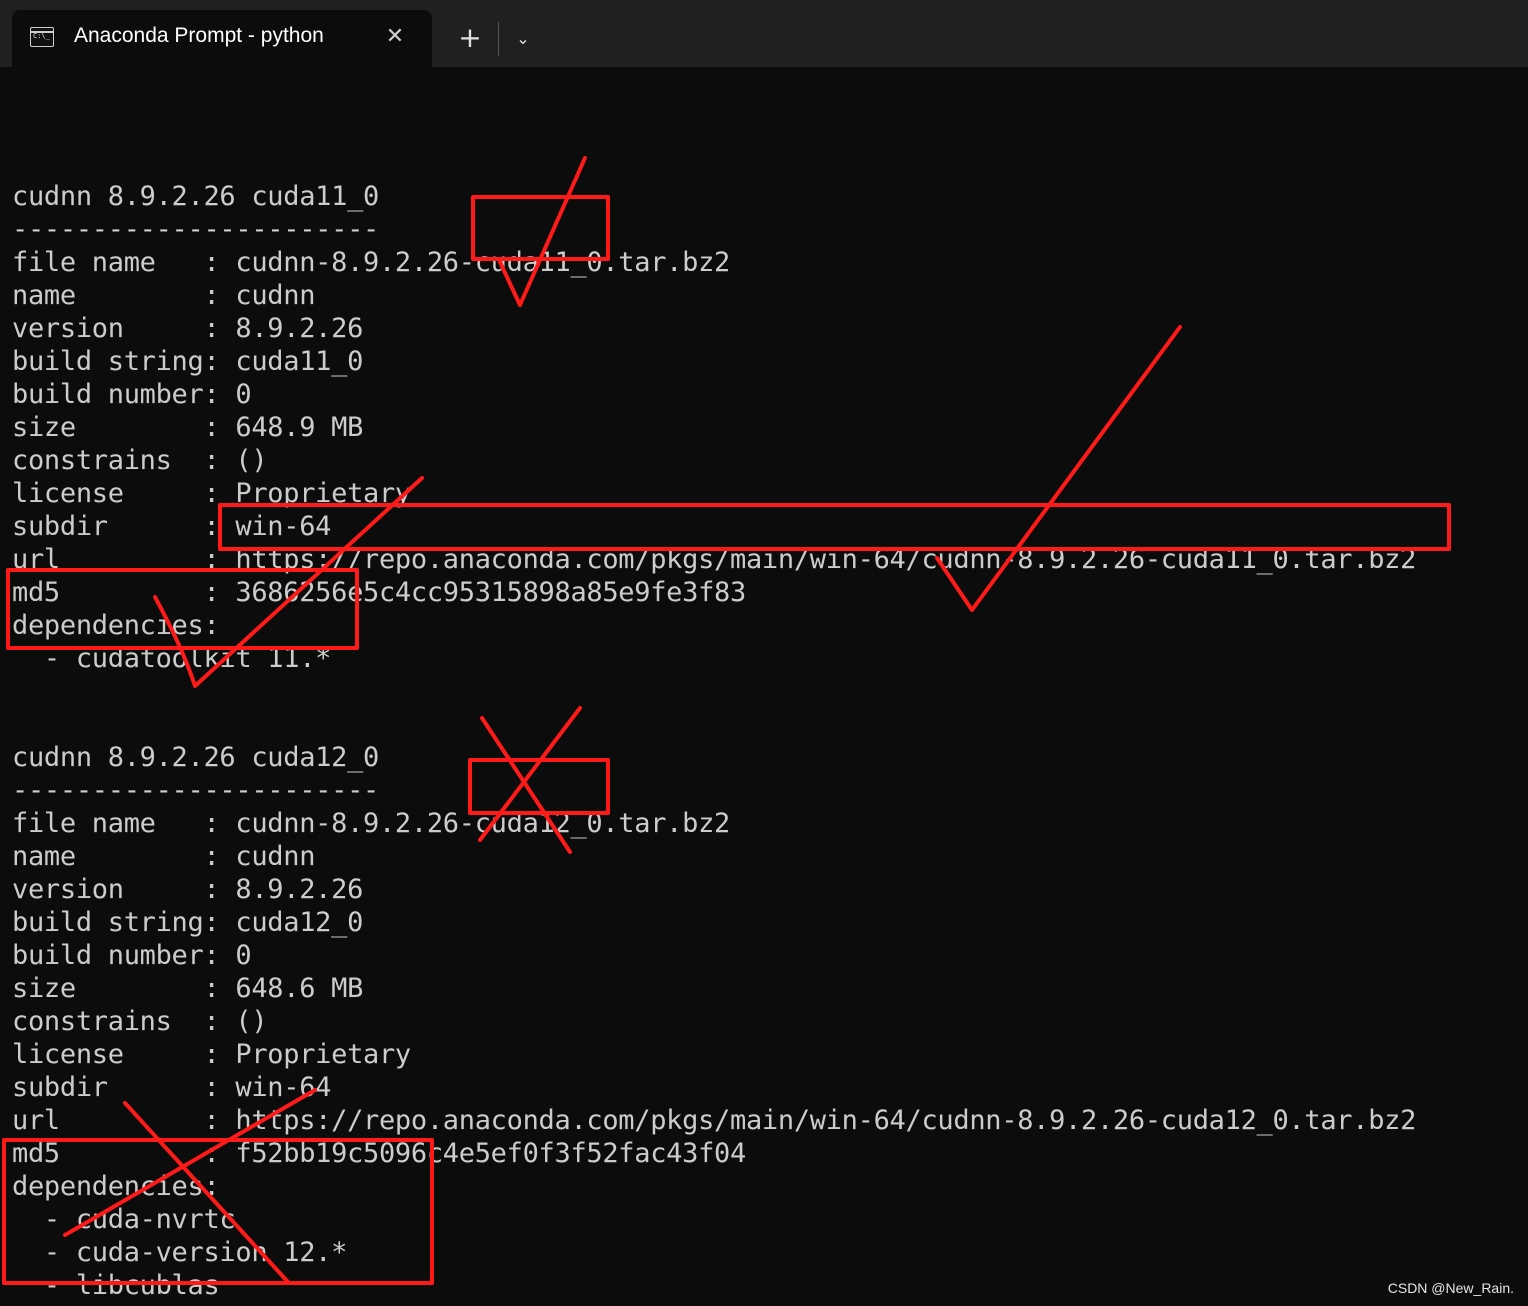  I want to click on terminal-line: md5 : f52bb19c5096c4e5ef0f3f52fac43f04, so click(379, 1153).